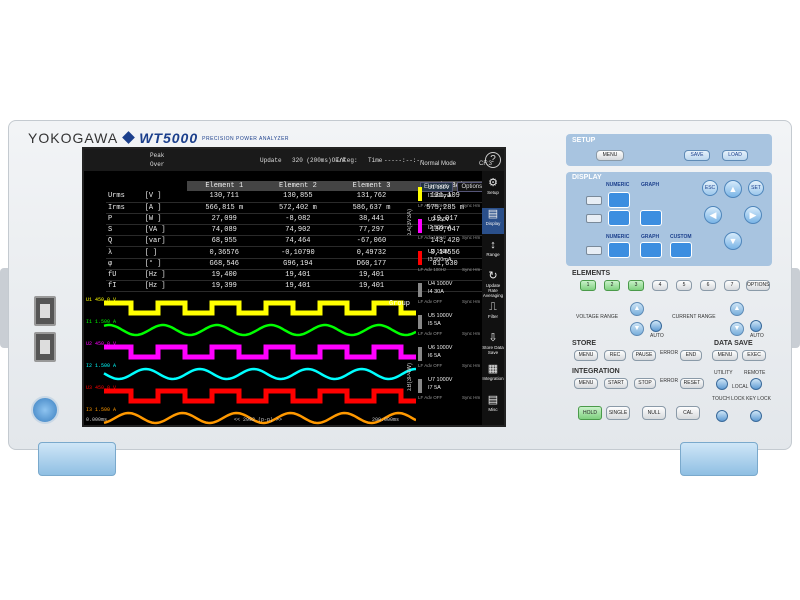 The image size is (800, 600). I want to click on exec-button: EXEC, so click(754, 355).